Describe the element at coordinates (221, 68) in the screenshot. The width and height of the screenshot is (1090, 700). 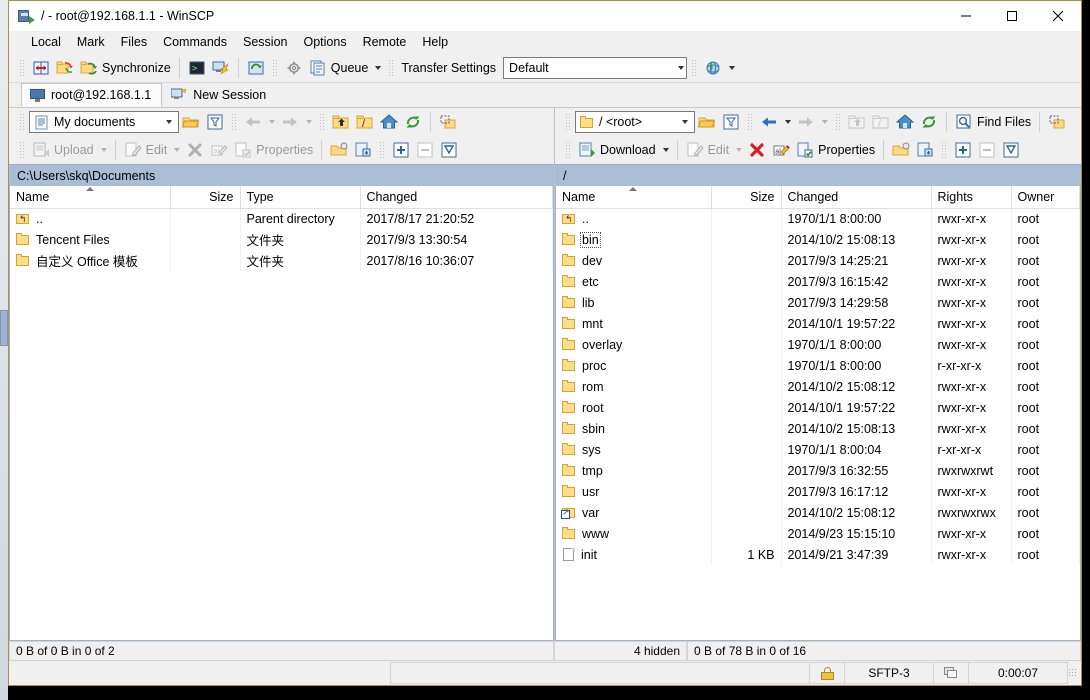
I see `putty-session-button` at that location.